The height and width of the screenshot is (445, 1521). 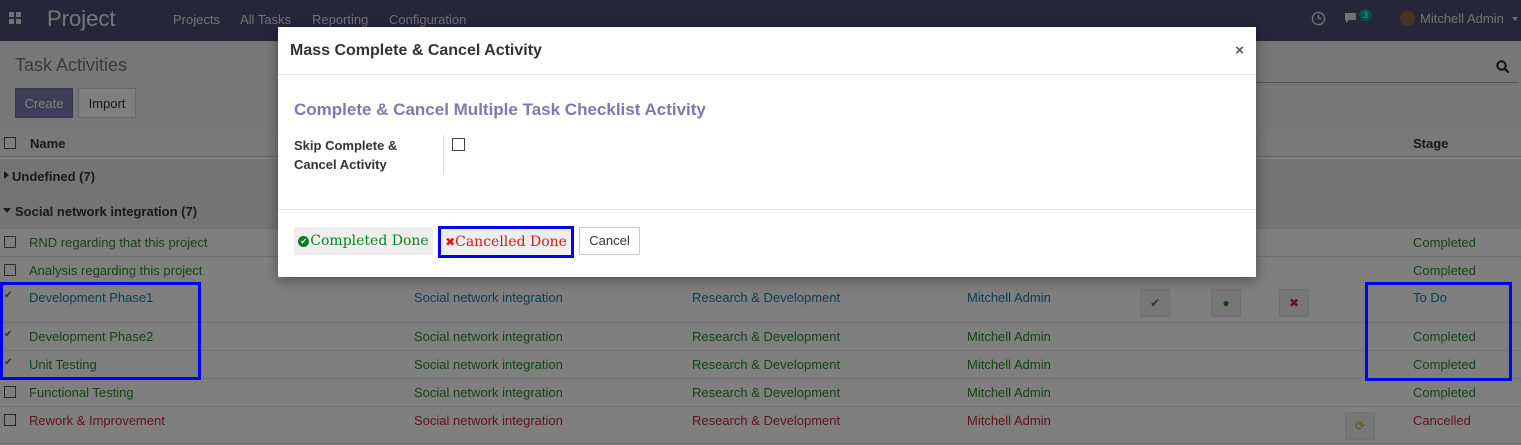 What do you see at coordinates (304, 241) in the screenshot?
I see `check-circle-icon: ✔` at bounding box center [304, 241].